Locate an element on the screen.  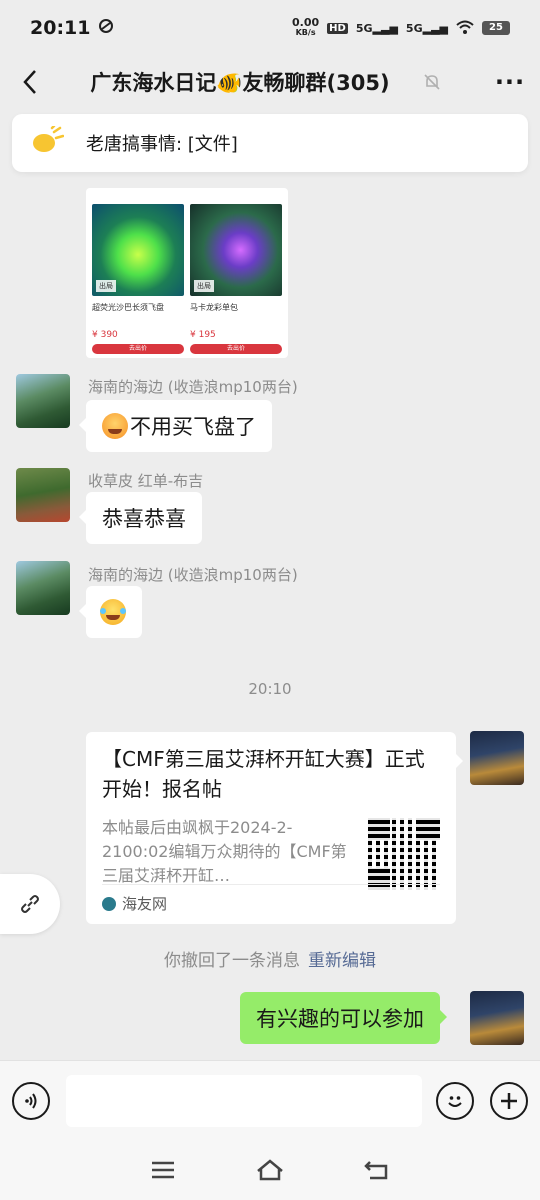
product-price: ¥ 390 is located at coordinates (105, 335).